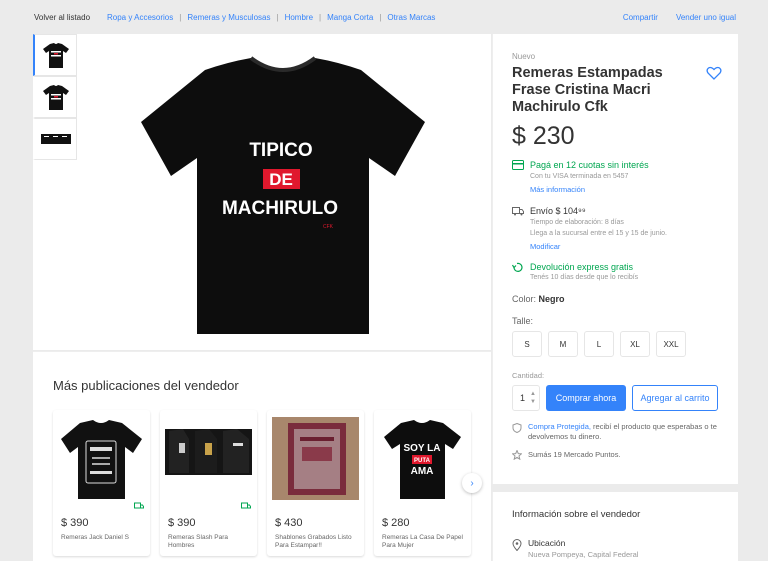 The image size is (768, 561). Describe the element at coordinates (422, 471) in the screenshot. I see `shirt-print-line3: AMA` at that location.